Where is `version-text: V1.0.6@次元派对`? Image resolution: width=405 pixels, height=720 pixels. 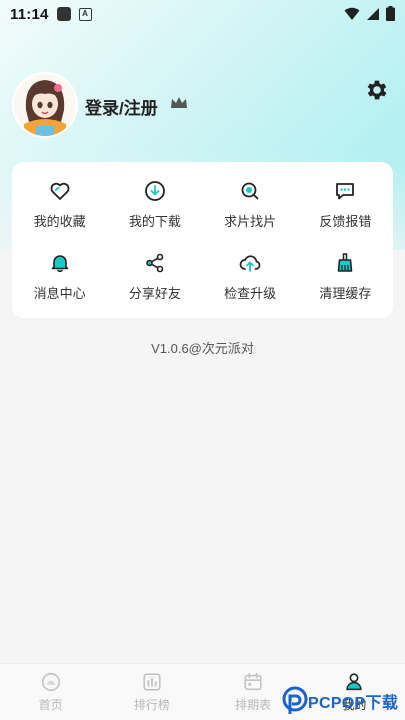 version-text: V1.0.6@次元派对 is located at coordinates (202, 348).